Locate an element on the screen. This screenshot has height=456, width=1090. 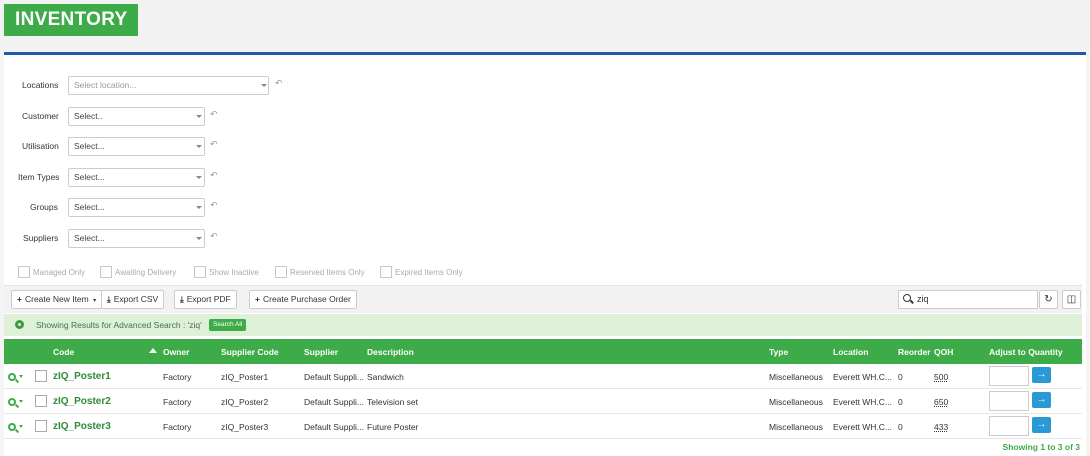
refresh-button: ↻ is located at coordinates (1048, 299).